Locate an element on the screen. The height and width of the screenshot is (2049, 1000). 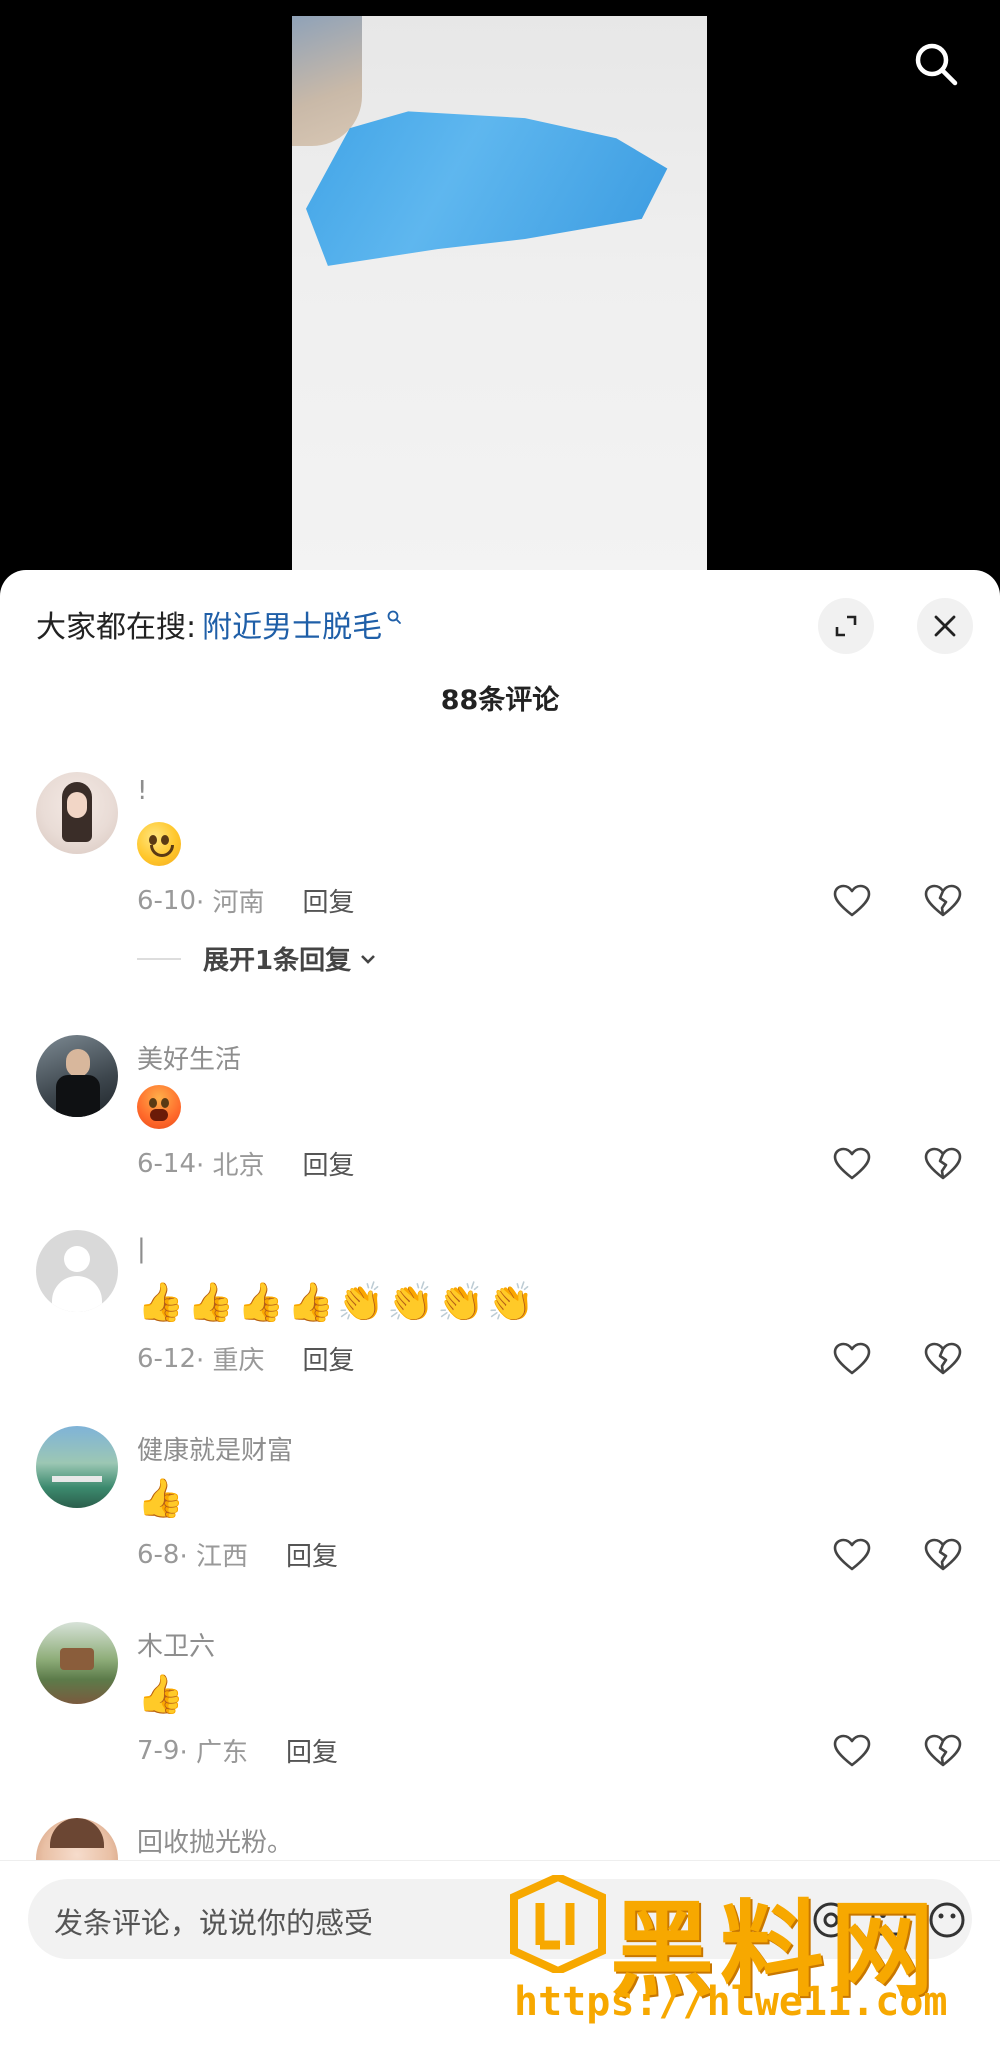
sheet-header: 大家都在搜: 附近男士脱毛 is located at coordinates (500, 625).